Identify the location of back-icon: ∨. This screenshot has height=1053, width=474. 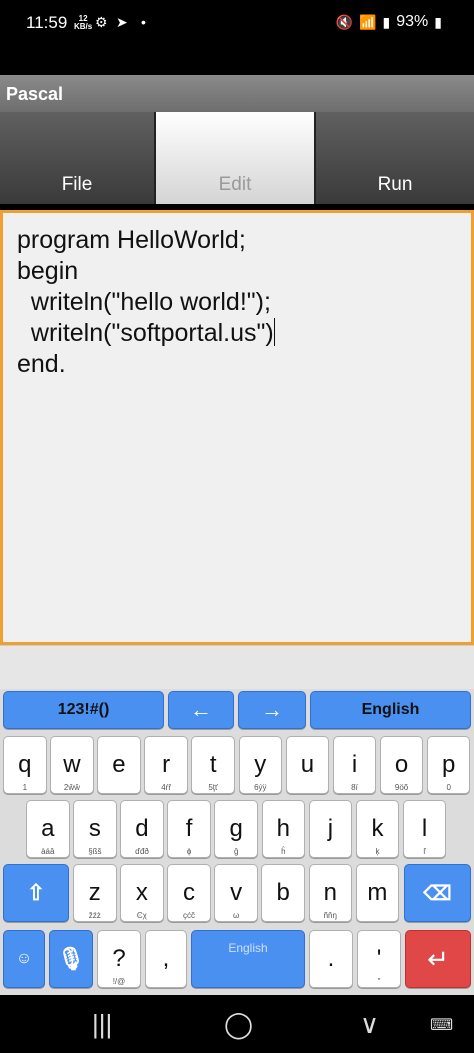
(369, 1024).